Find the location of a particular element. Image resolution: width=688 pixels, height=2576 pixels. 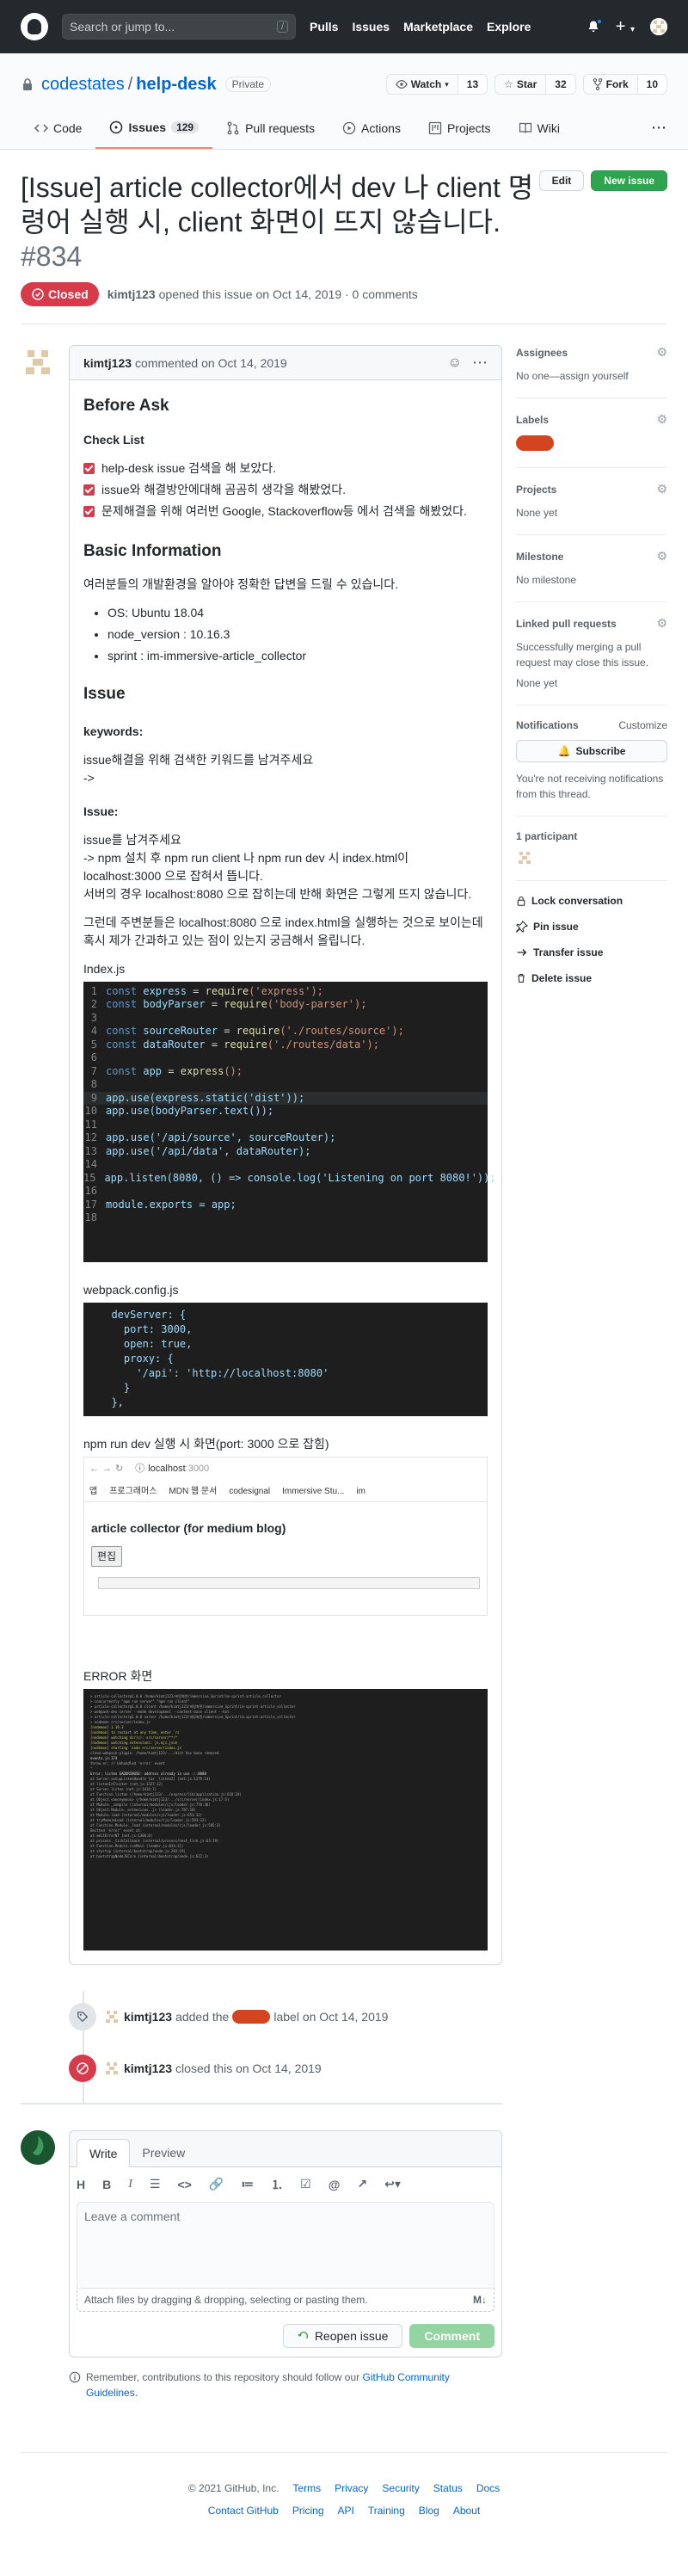

nav-marketplace: Marketplace is located at coordinates (438, 27).